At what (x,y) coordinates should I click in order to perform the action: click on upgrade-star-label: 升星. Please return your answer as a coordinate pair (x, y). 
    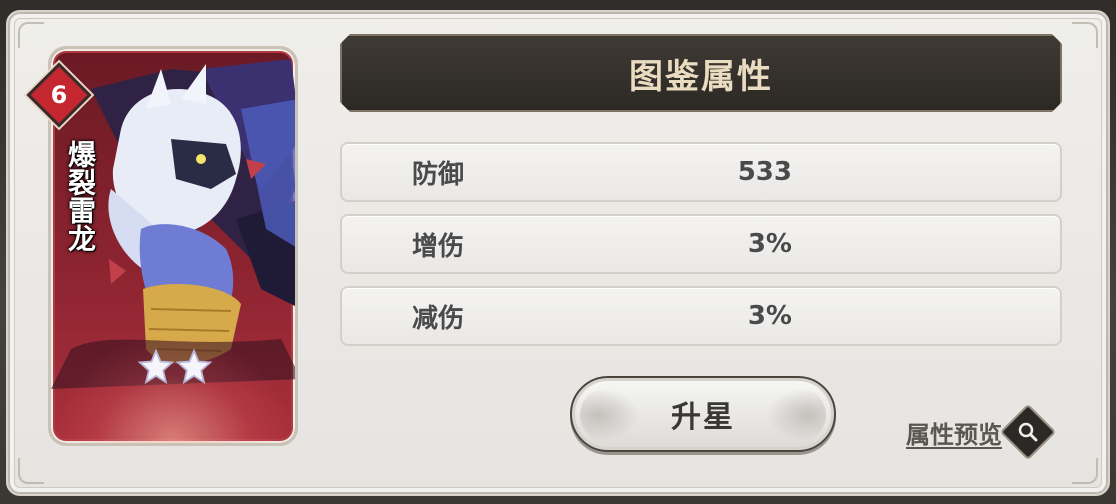
    Looking at the image, I should click on (703, 417).